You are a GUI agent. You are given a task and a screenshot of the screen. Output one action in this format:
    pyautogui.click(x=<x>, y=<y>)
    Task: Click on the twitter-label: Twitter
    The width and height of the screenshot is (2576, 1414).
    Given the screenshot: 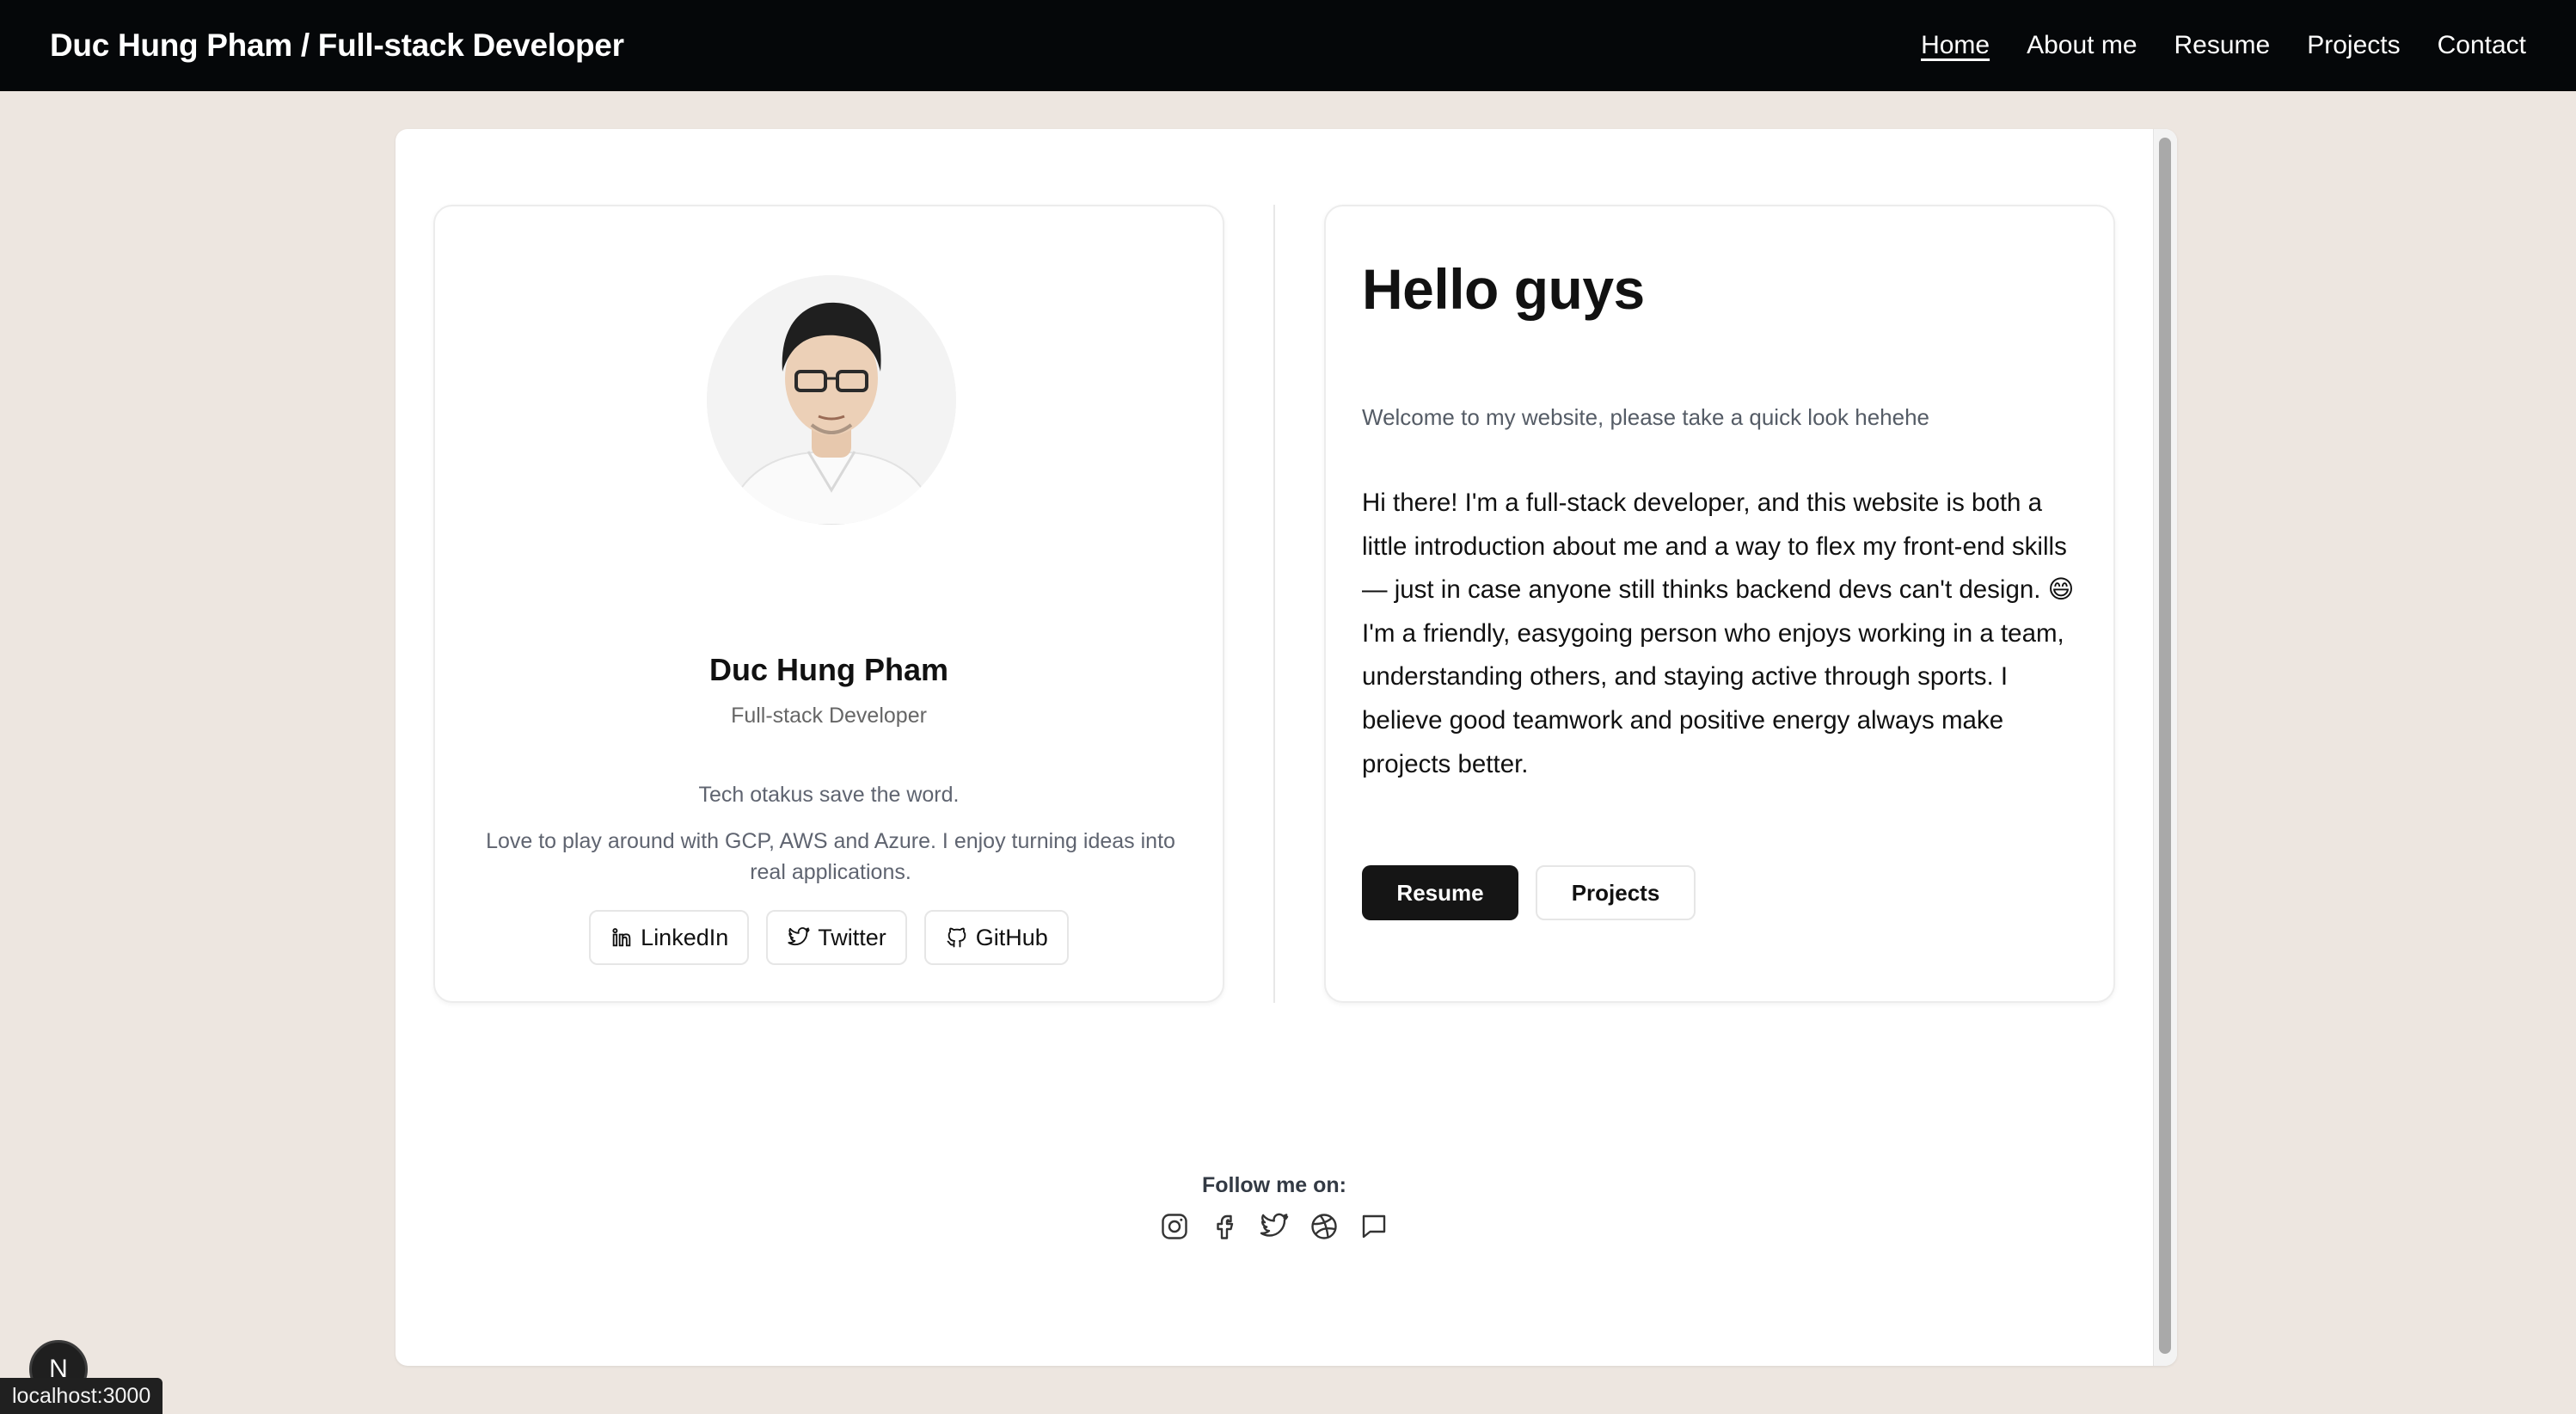 What is the action you would take?
    pyautogui.click(x=852, y=937)
    